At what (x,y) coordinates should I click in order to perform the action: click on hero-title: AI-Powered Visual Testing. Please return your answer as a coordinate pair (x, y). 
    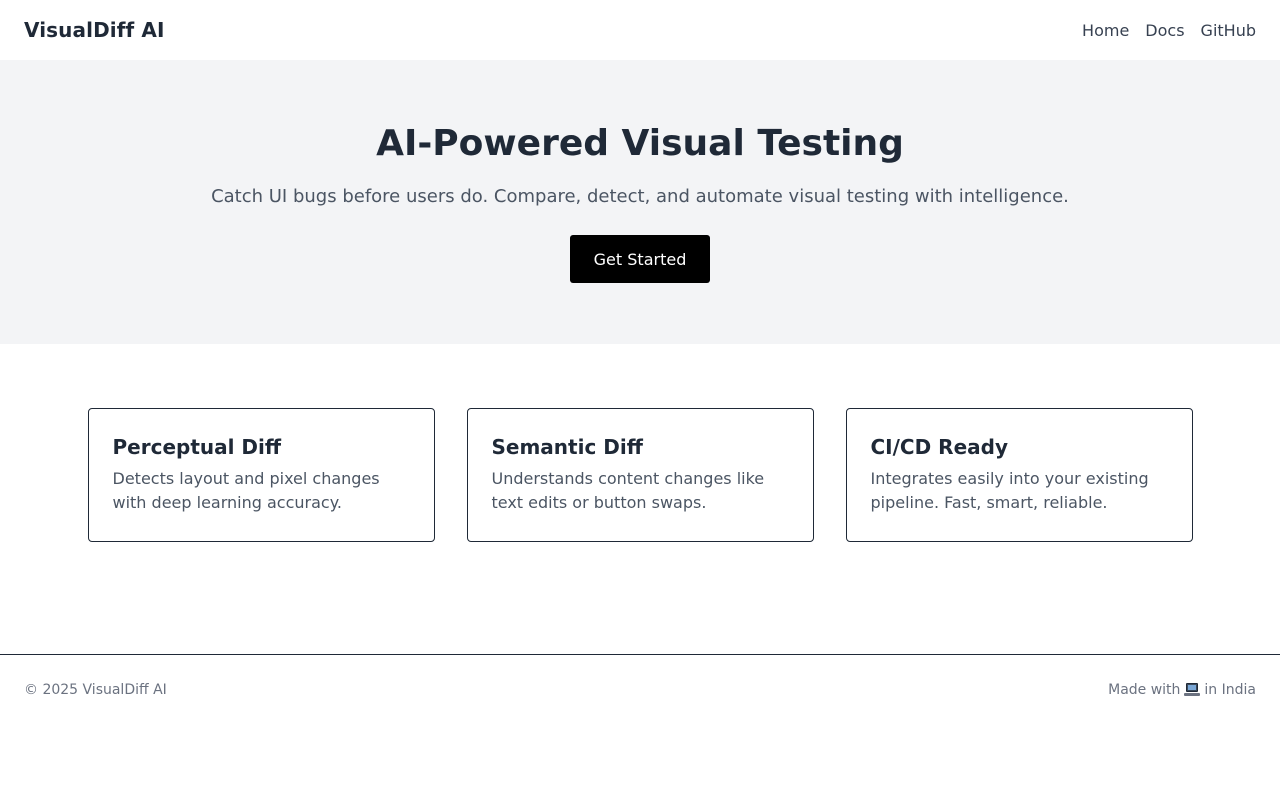
    Looking at the image, I should click on (640, 143).